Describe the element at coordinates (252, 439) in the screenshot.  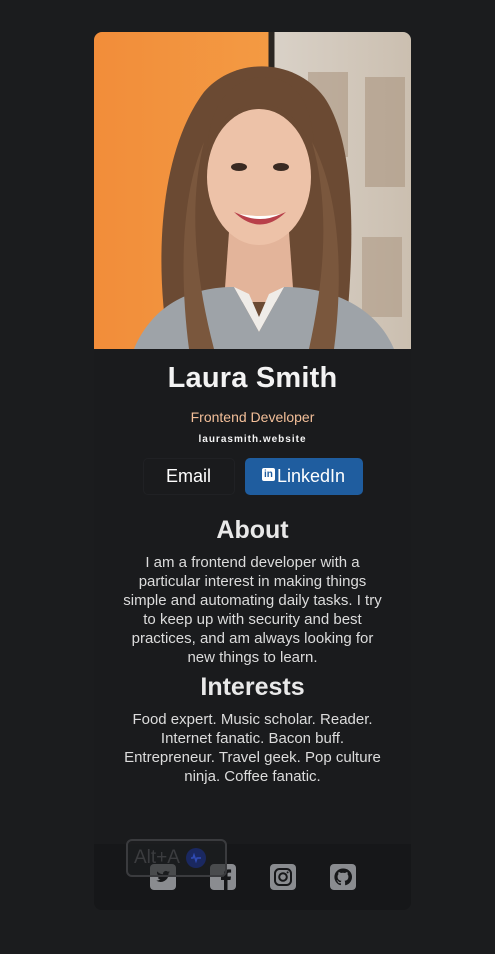
I see `profile-website-link: laurasmith.website` at that location.